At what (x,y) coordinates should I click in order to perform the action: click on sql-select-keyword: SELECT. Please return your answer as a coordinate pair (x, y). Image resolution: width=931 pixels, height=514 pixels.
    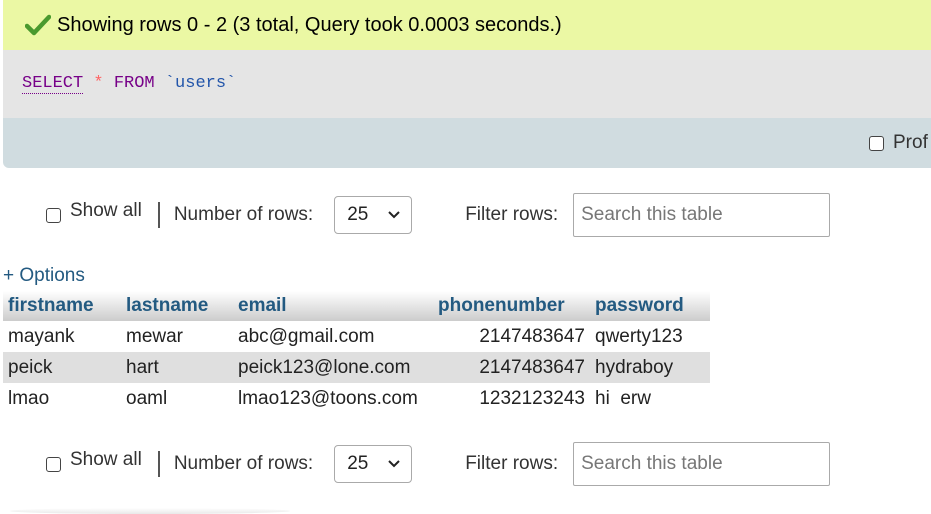
    Looking at the image, I should click on (53, 84).